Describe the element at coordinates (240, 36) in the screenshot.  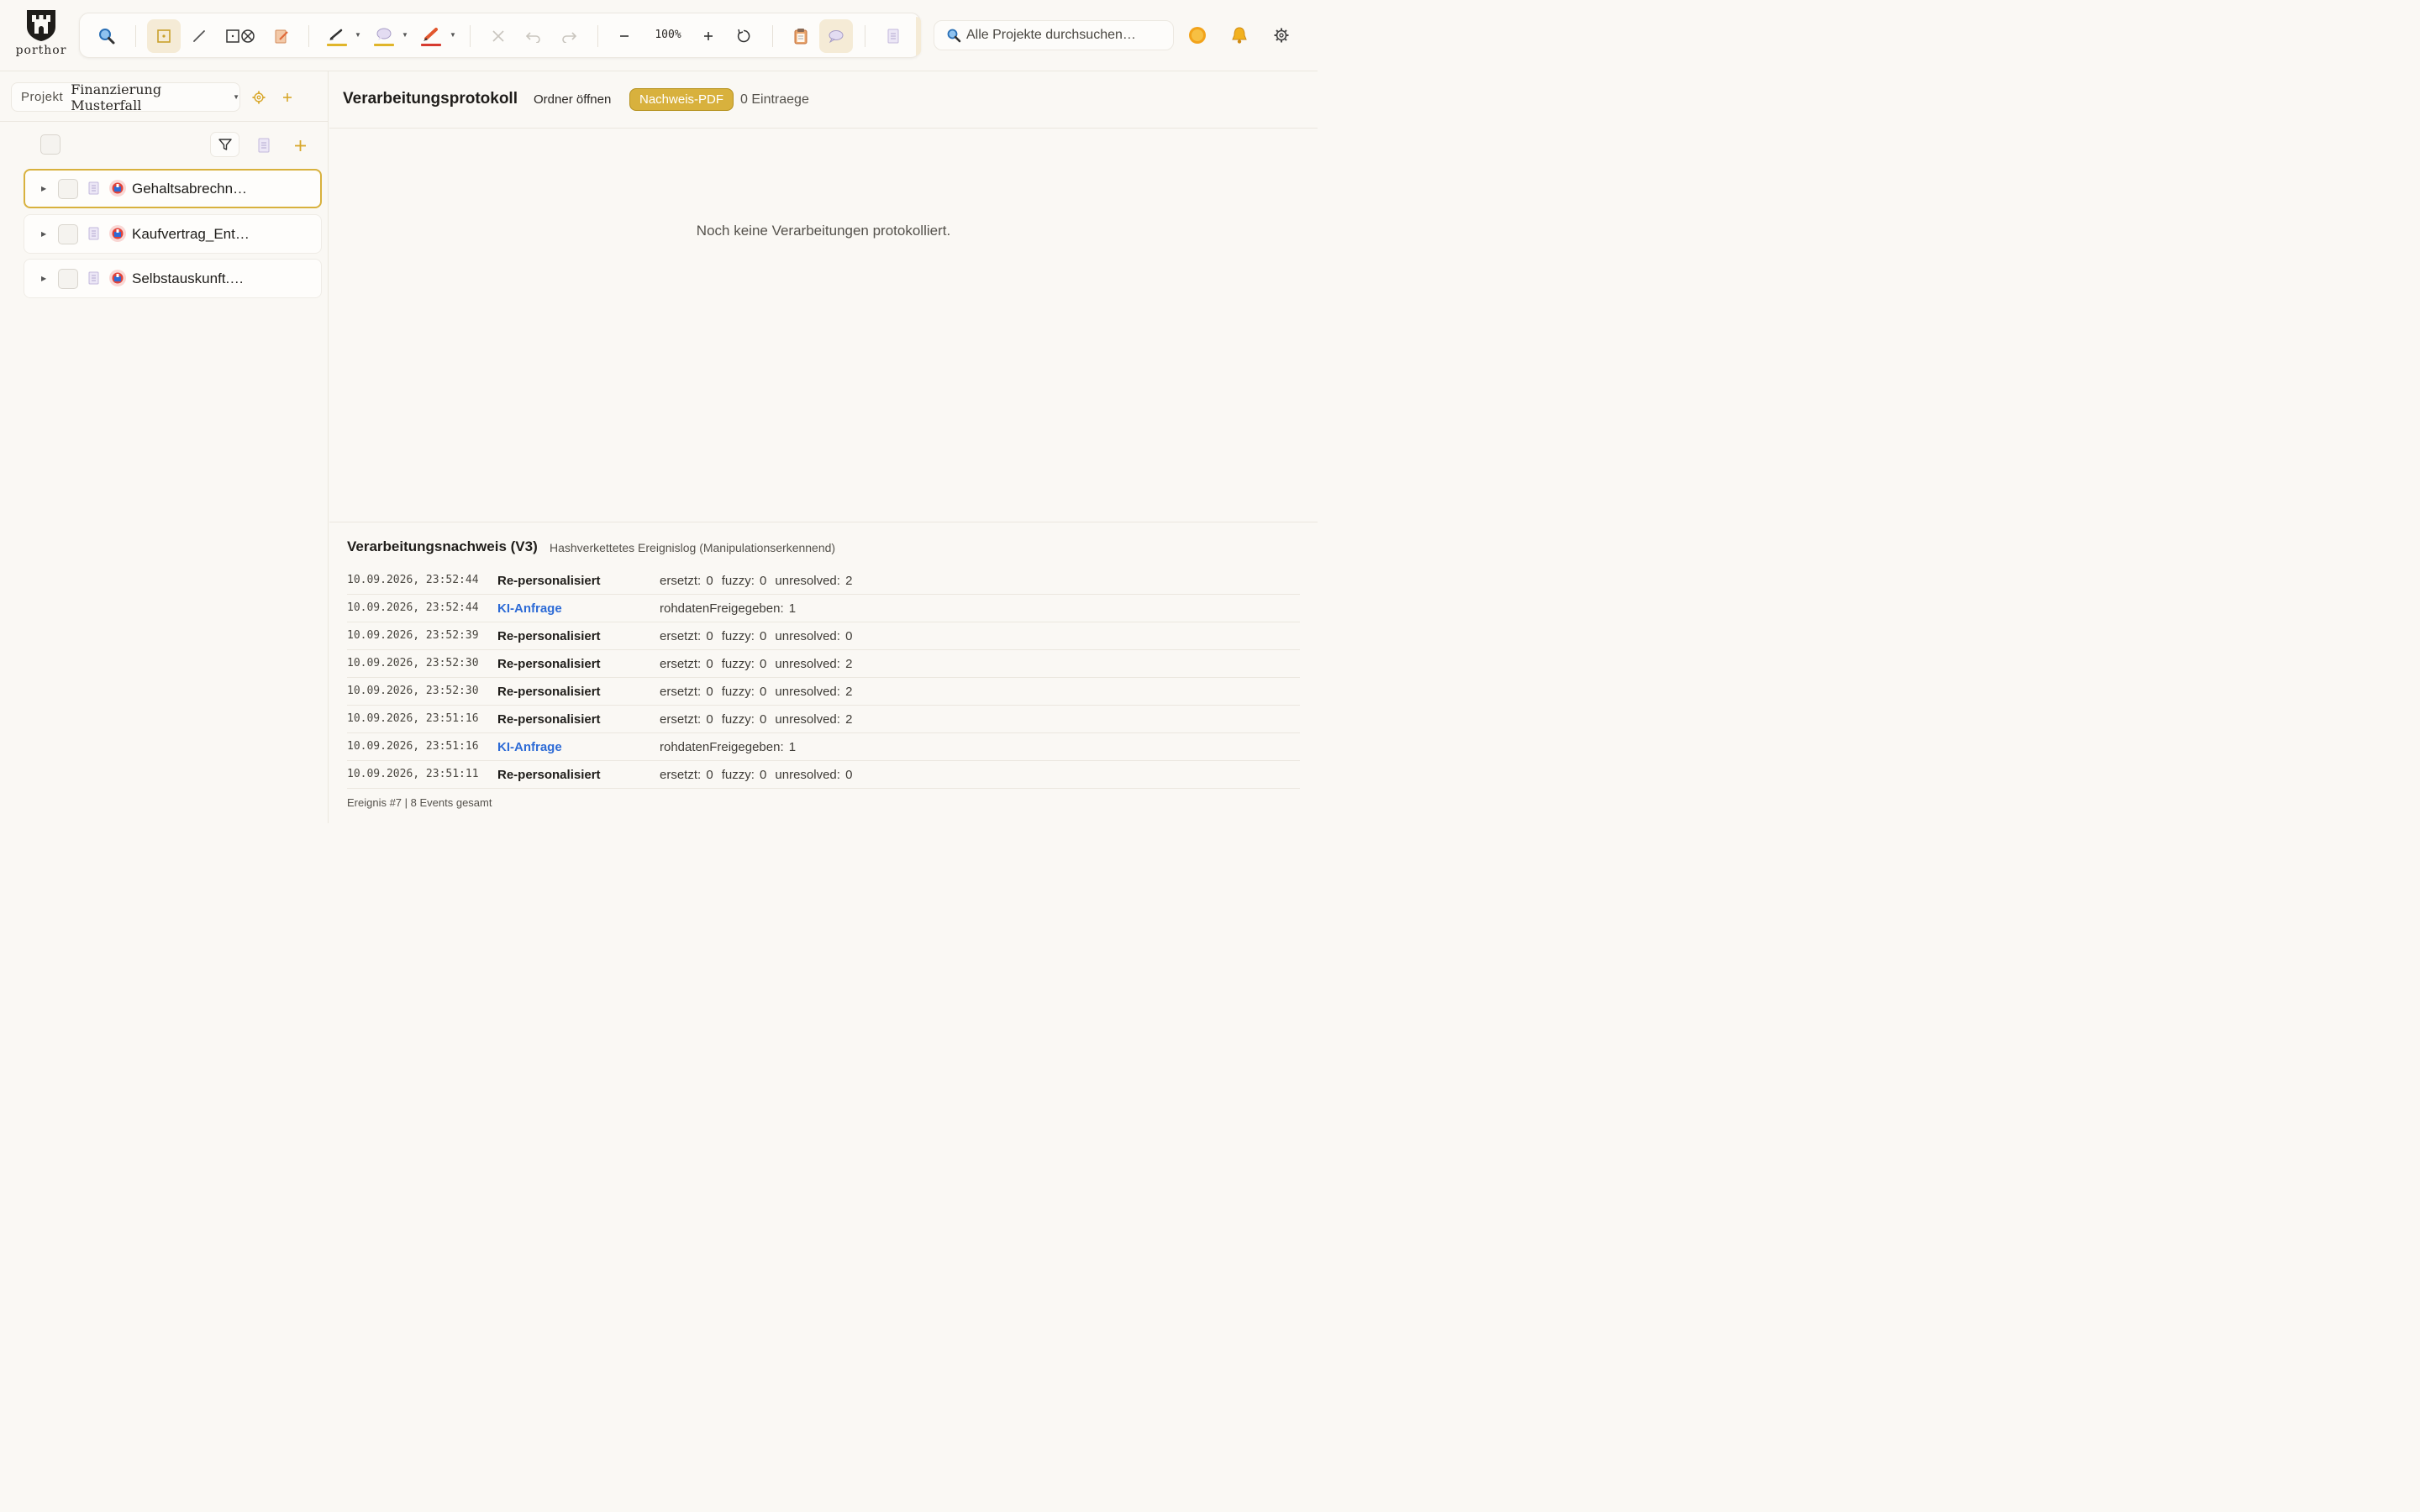
I see `redact-area-tool-button` at that location.